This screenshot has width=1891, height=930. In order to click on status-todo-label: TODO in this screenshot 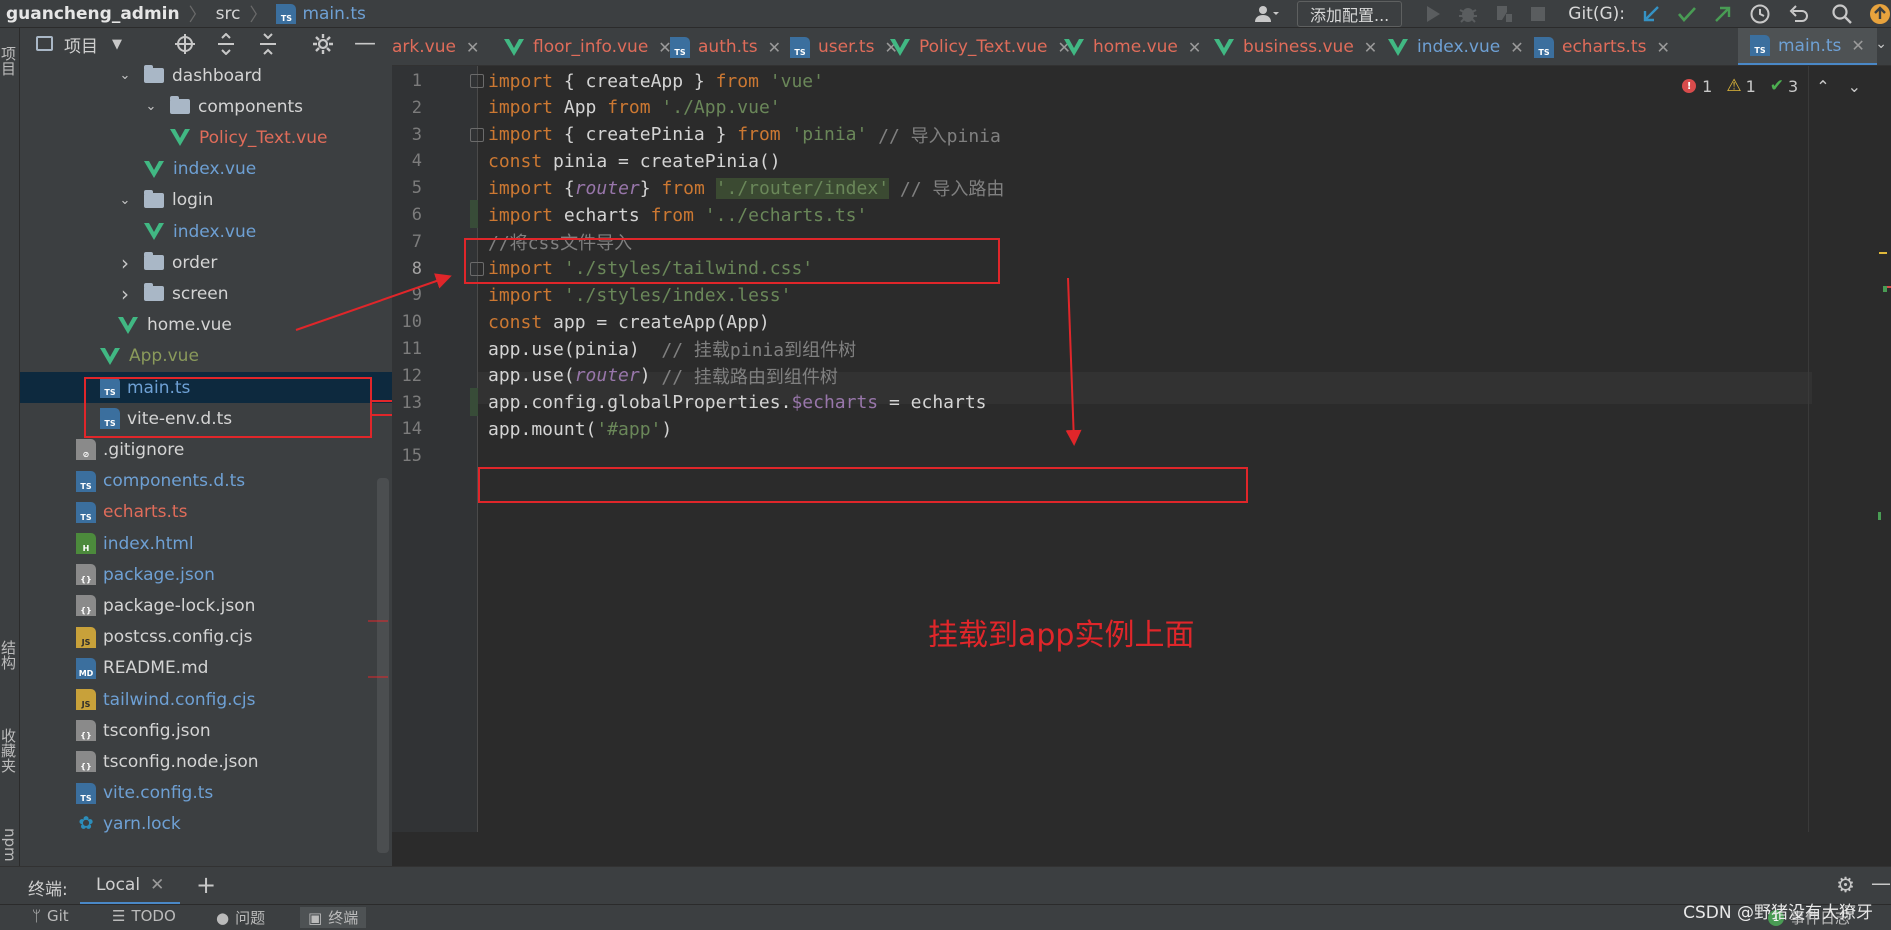, I will do `click(153, 916)`.